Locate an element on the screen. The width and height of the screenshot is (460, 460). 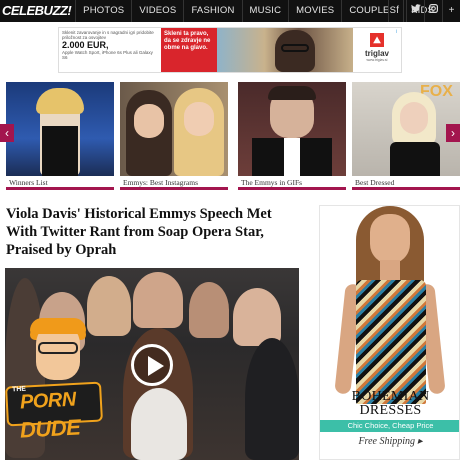
porn-dude-sticker: THE PORN DUDE is located at coordinates (54, 389).